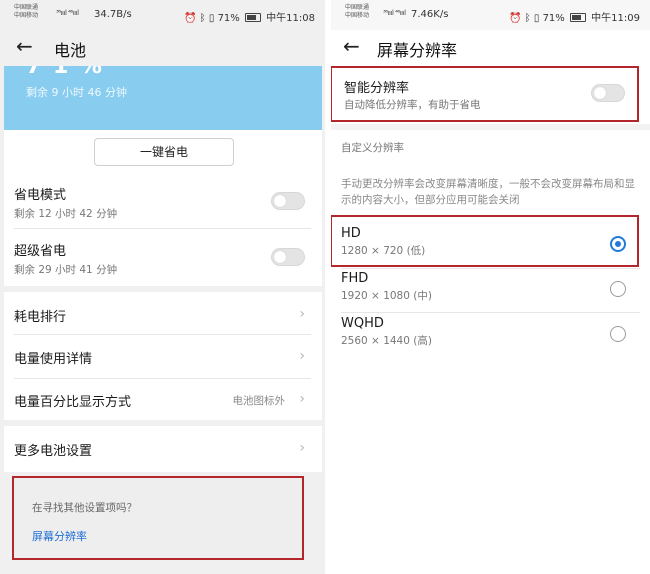  Describe the element at coordinates (351, 233) in the screenshot. I see `option-label: HD` at that location.